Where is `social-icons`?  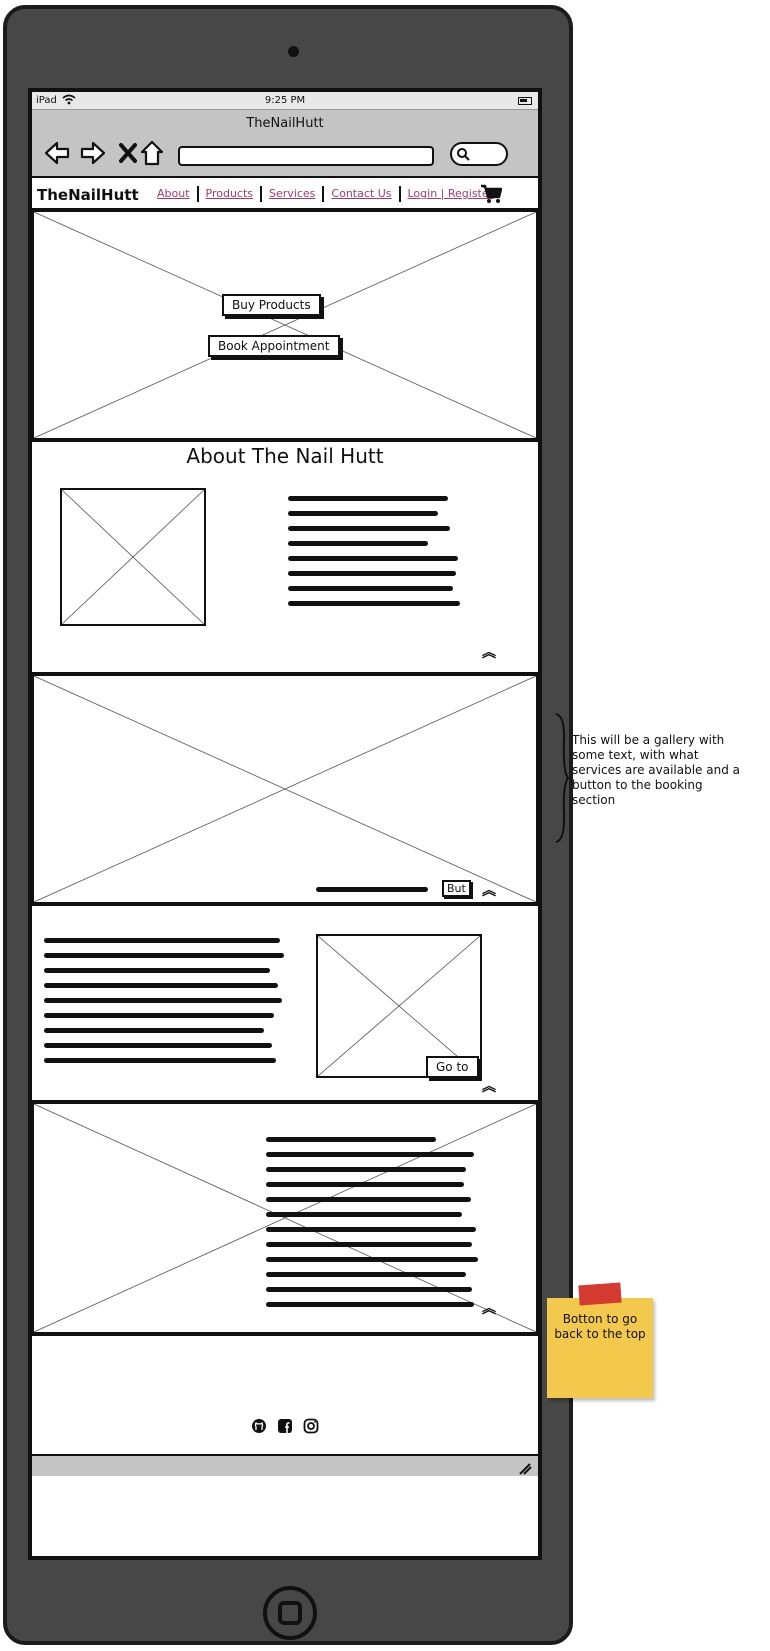
social-icons is located at coordinates (285, 1426).